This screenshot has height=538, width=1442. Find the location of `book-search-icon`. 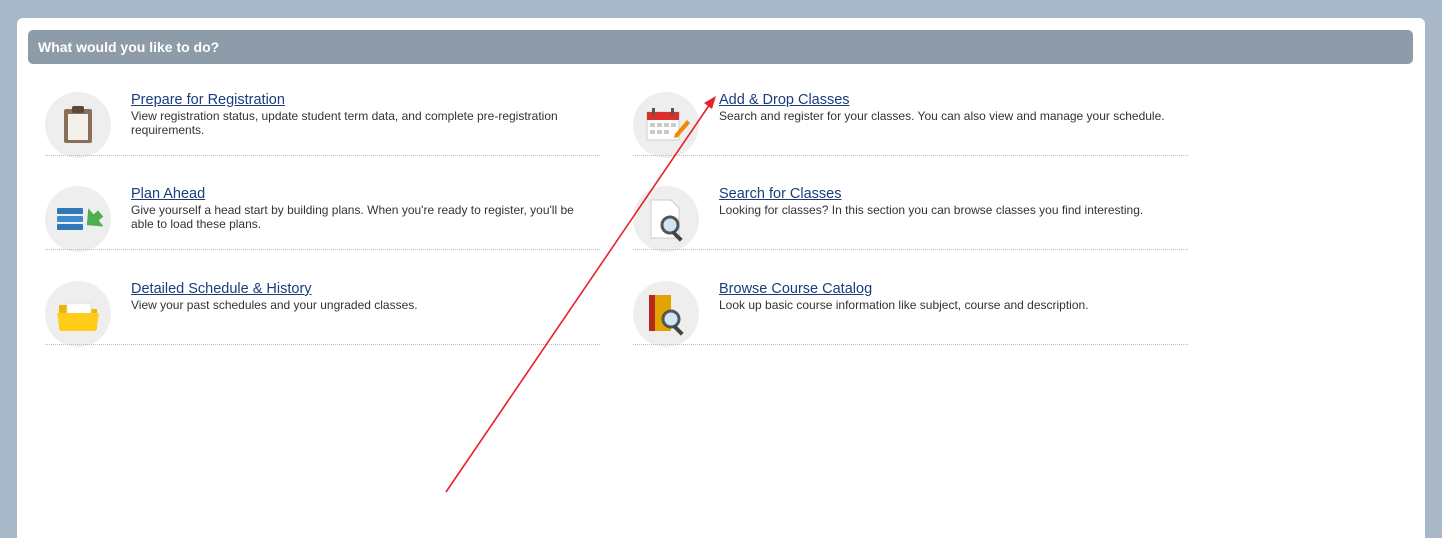

book-search-icon is located at coordinates (666, 314).